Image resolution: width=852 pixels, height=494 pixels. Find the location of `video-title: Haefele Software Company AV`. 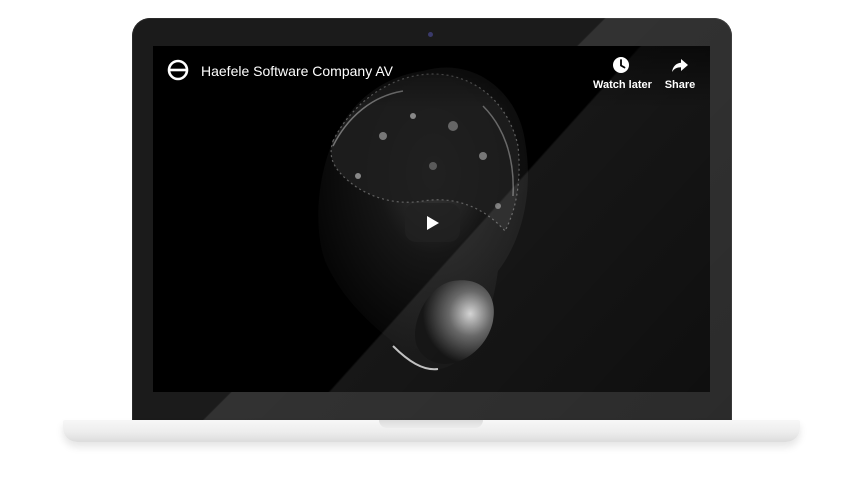

video-title: Haefele Software Company AV is located at coordinates (297, 71).